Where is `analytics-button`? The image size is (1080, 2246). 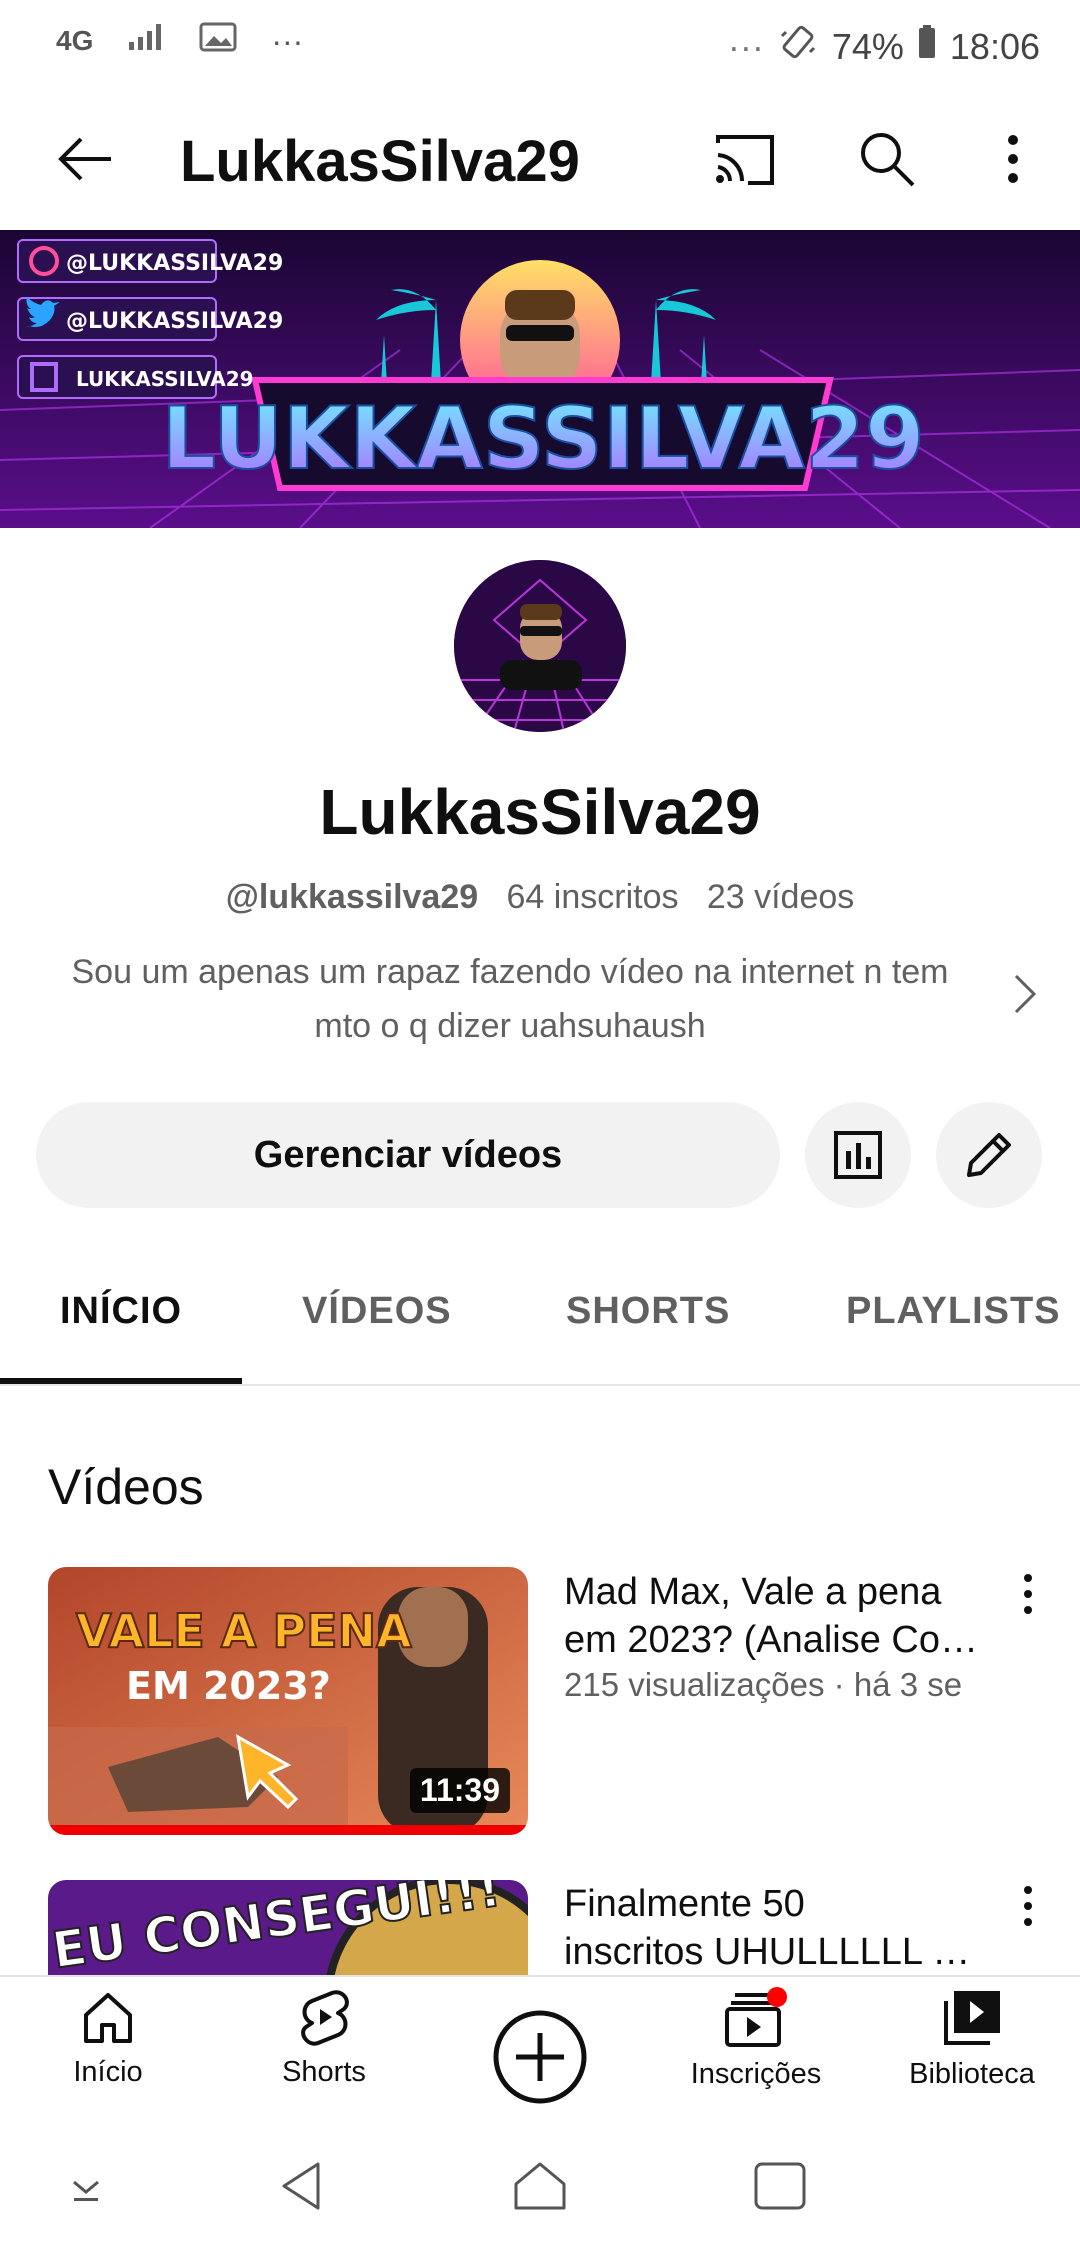
analytics-button is located at coordinates (858, 1155).